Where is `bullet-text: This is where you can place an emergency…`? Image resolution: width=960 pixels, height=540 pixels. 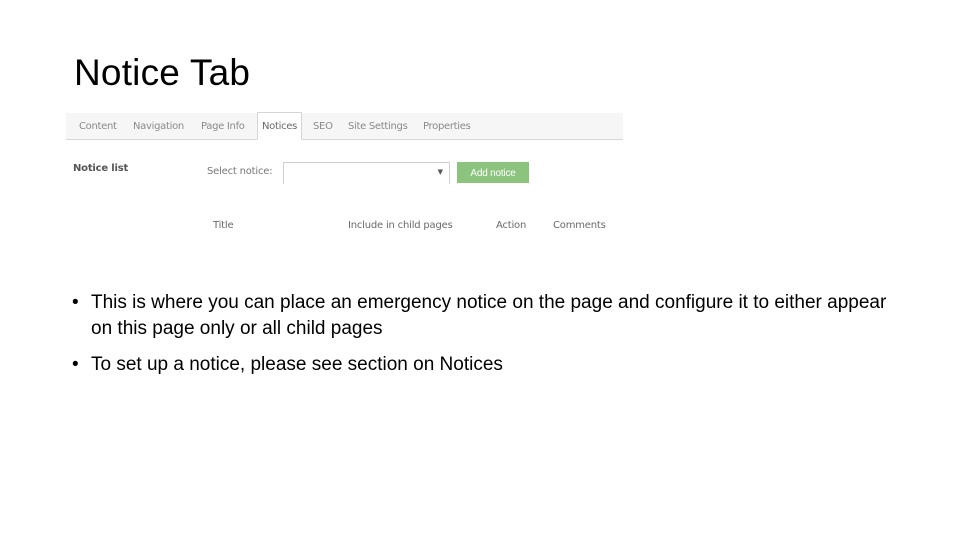
bullet-text: This is where you can place an emergency… is located at coordinates (489, 315).